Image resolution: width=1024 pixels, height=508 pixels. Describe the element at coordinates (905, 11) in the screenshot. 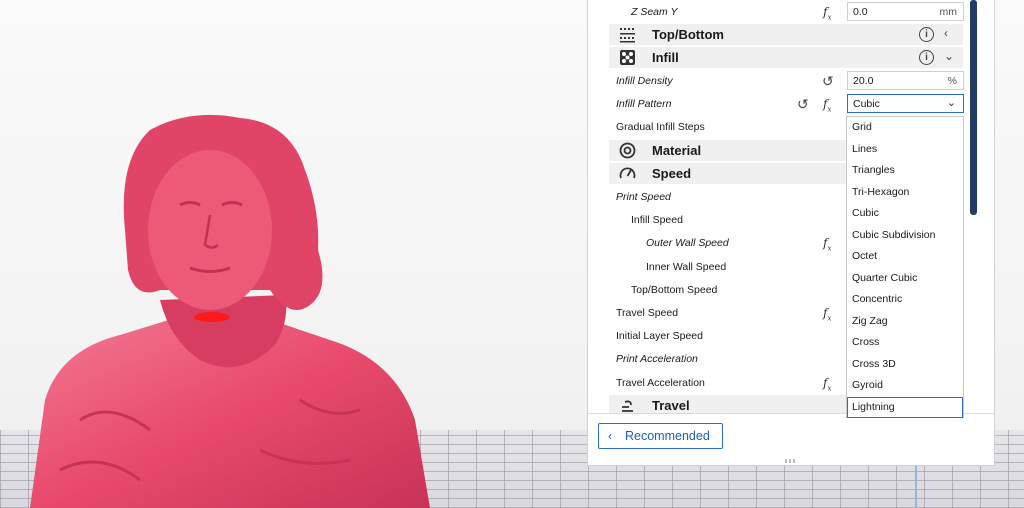

I see `z-seam-y-field: 0.0 mm` at that location.